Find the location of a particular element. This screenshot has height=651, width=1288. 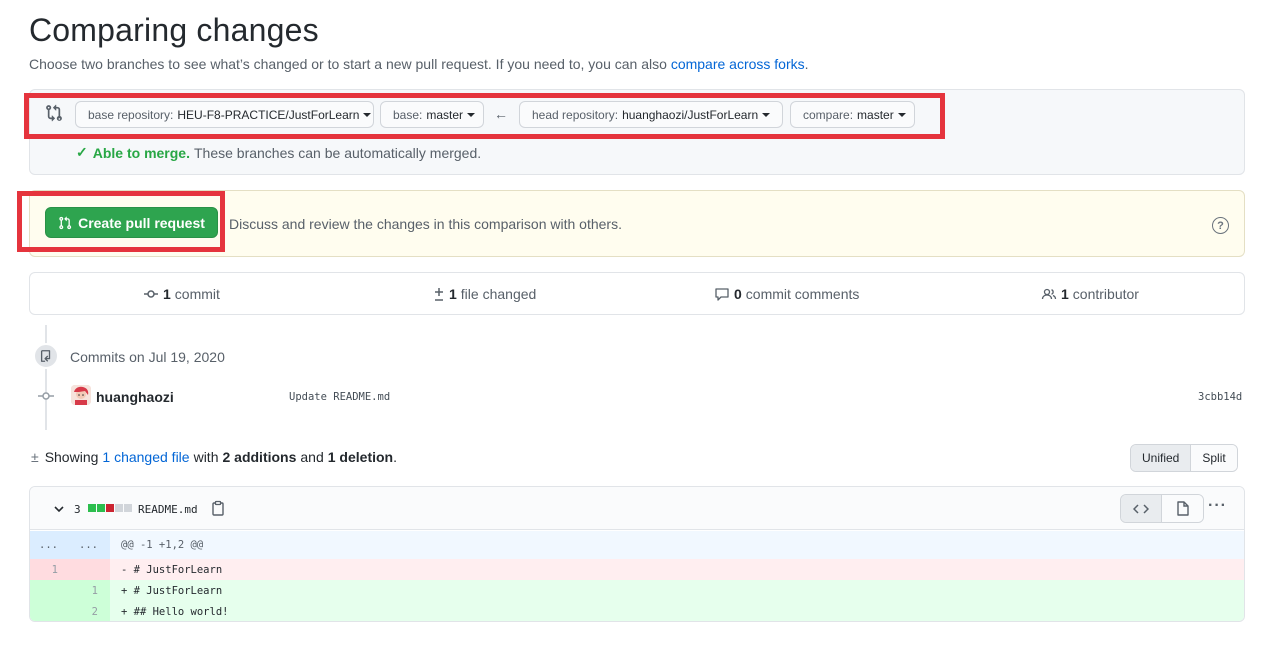

commit-icon is located at coordinates (151, 294).